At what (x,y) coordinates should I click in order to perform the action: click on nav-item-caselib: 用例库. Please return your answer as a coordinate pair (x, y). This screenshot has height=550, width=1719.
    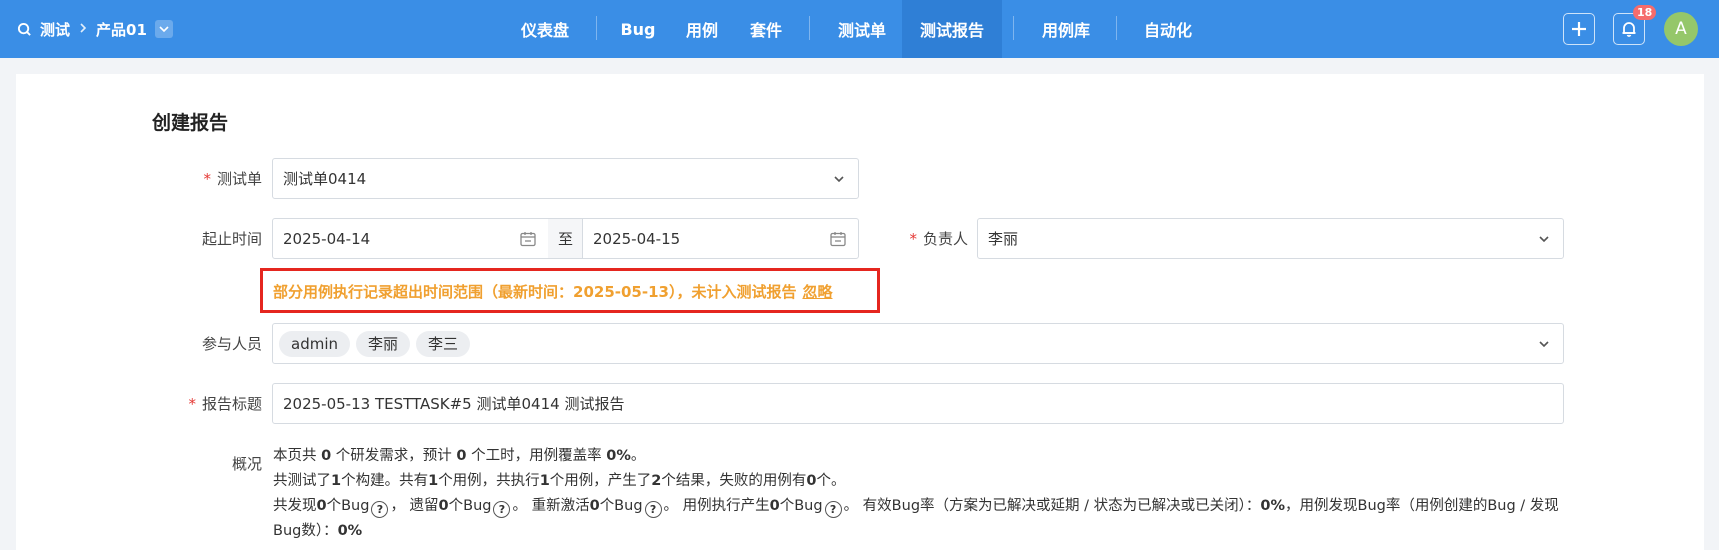
    Looking at the image, I should click on (1066, 29).